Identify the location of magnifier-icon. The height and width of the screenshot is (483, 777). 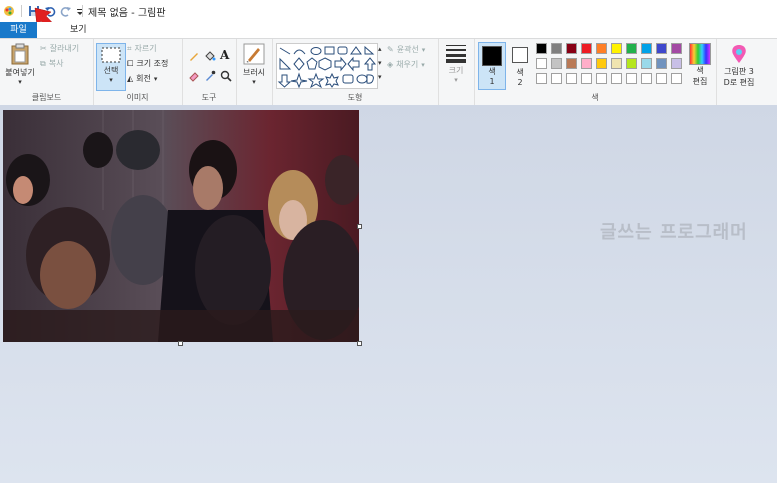
(226, 77).